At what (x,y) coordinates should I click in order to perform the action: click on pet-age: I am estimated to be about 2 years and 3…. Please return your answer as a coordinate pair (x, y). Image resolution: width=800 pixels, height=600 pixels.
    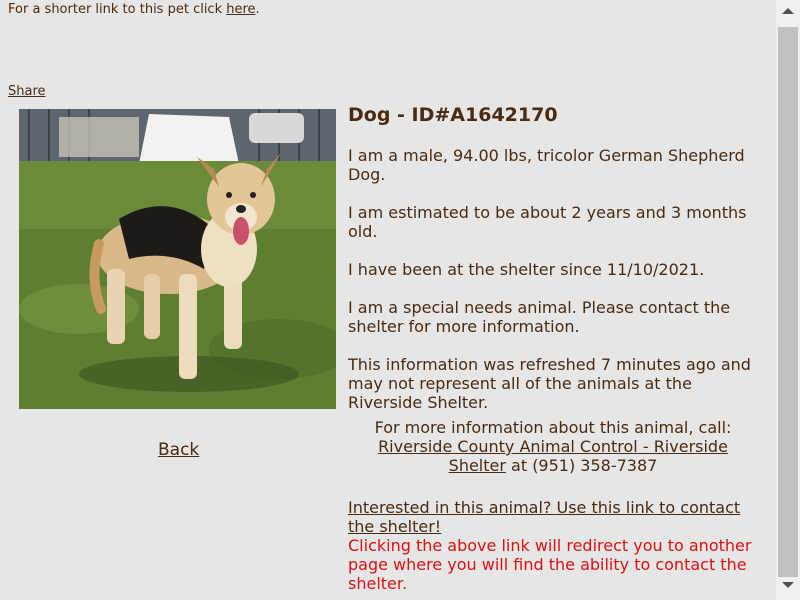
    Looking at the image, I should click on (547, 222).